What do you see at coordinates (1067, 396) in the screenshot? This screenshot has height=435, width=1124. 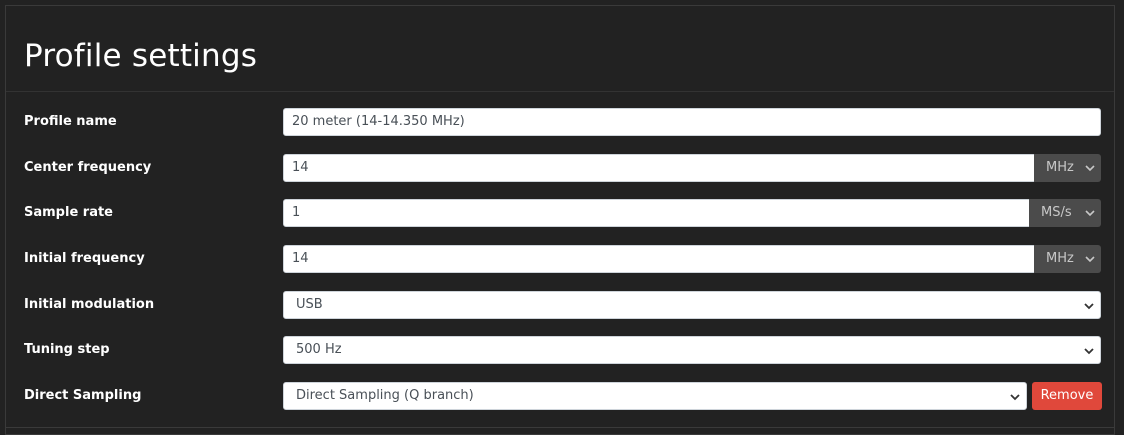 I see `remove-button: Remove` at bounding box center [1067, 396].